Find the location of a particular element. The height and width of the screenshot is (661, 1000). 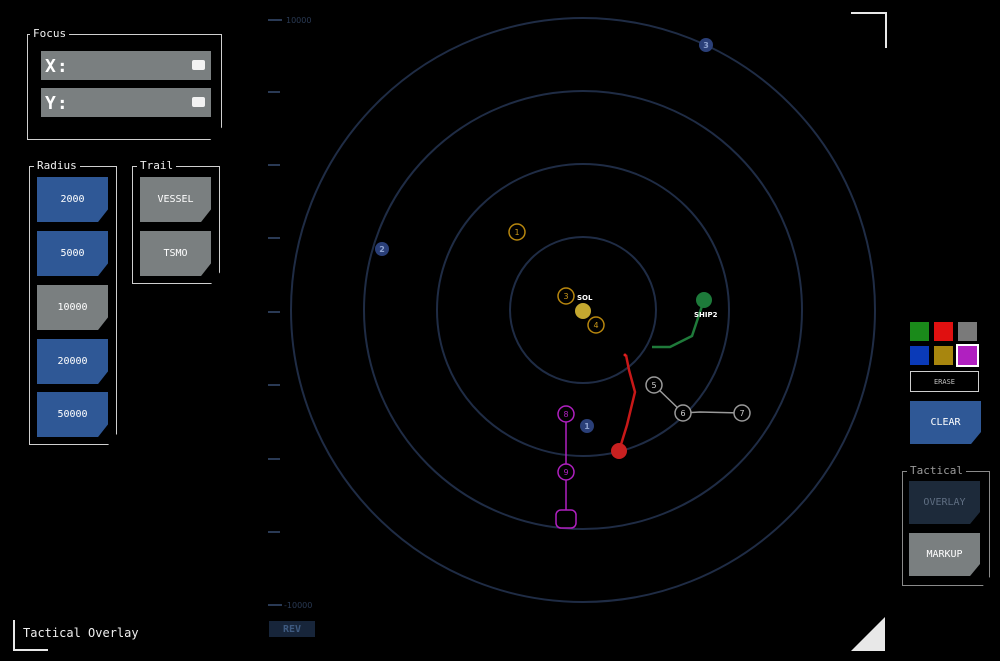

color-swatch-green is located at coordinates (919, 331).